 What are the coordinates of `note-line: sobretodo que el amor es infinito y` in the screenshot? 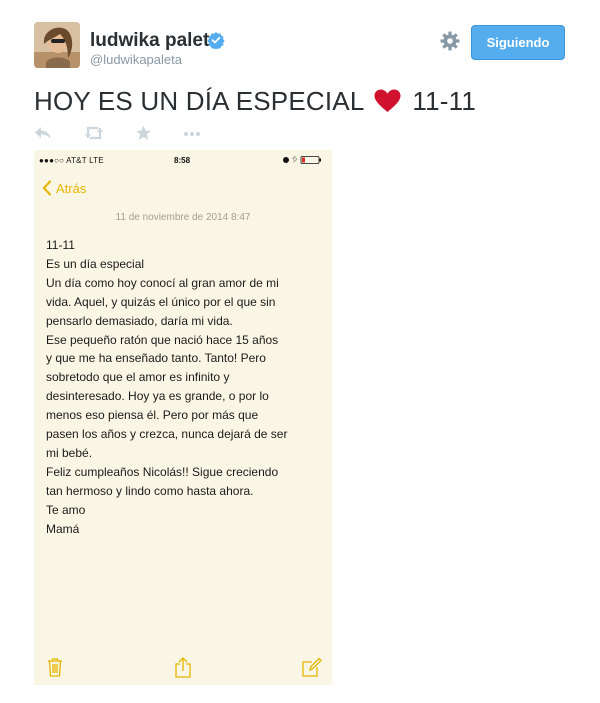 It's located at (138, 377).